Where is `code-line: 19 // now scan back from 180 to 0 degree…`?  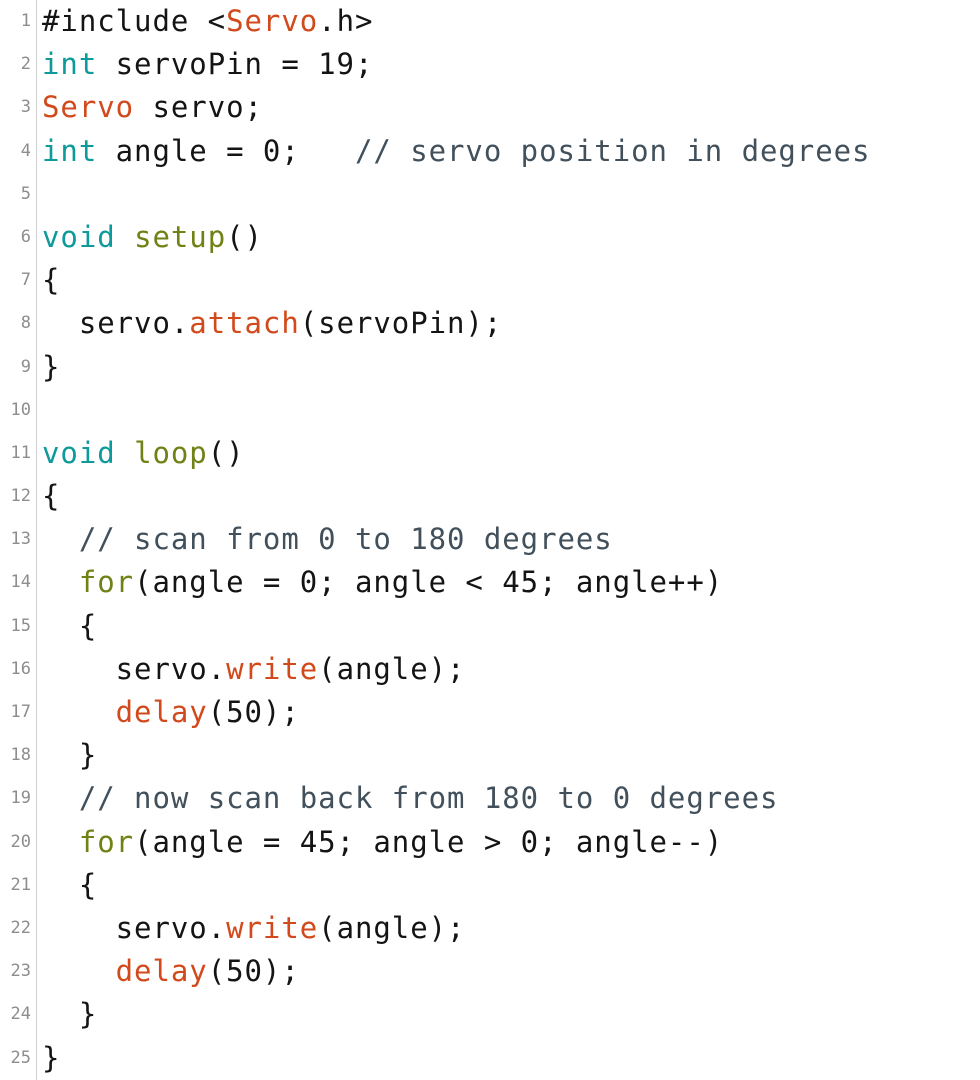 code-line: 19 // now scan back from 180 to 0 degree… is located at coordinates (490, 798).